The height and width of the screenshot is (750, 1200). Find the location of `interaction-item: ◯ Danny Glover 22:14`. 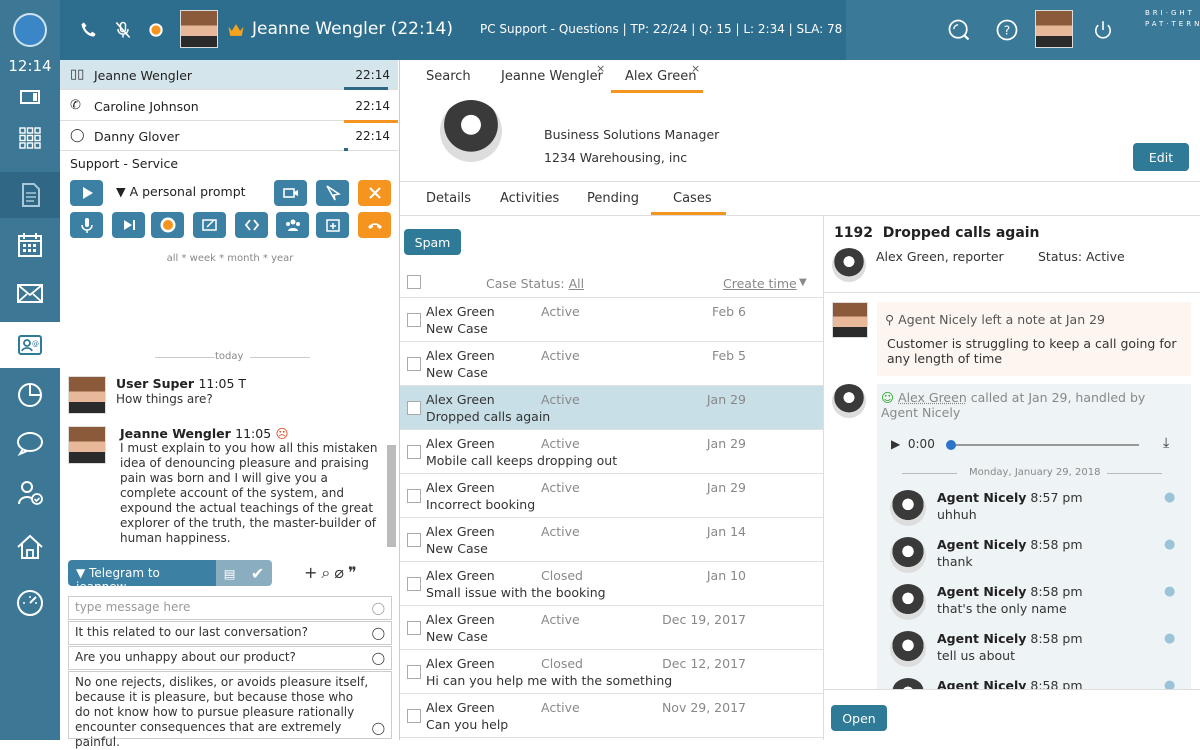

interaction-item: ◯ Danny Glover 22:14 is located at coordinates (229, 136).